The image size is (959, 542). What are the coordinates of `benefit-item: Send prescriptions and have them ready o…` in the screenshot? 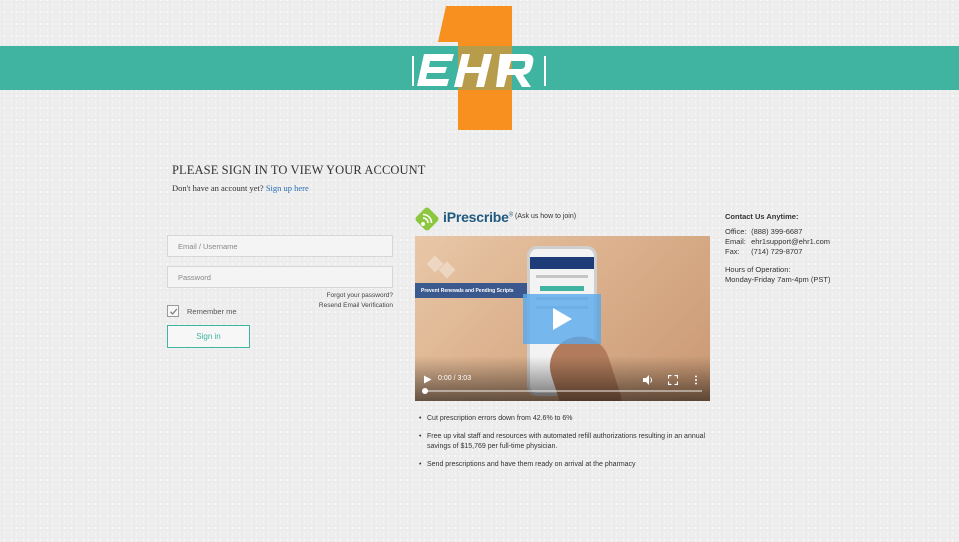 It's located at (569, 465).